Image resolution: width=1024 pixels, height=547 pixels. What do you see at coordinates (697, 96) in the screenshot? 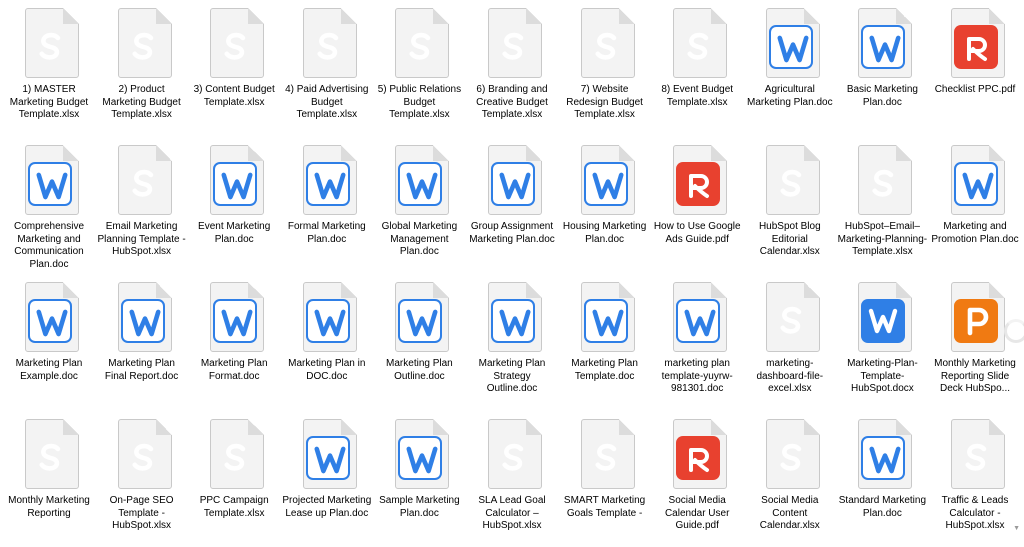
I see `file-name-label: 8) Event Budget Template.xlsx` at bounding box center [697, 96].